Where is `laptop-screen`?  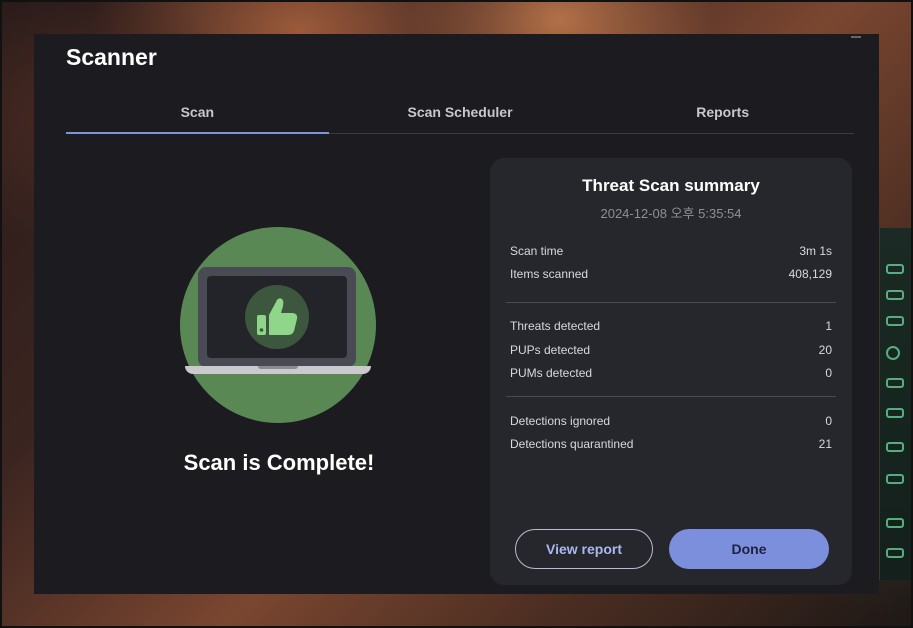 laptop-screen is located at coordinates (277, 317).